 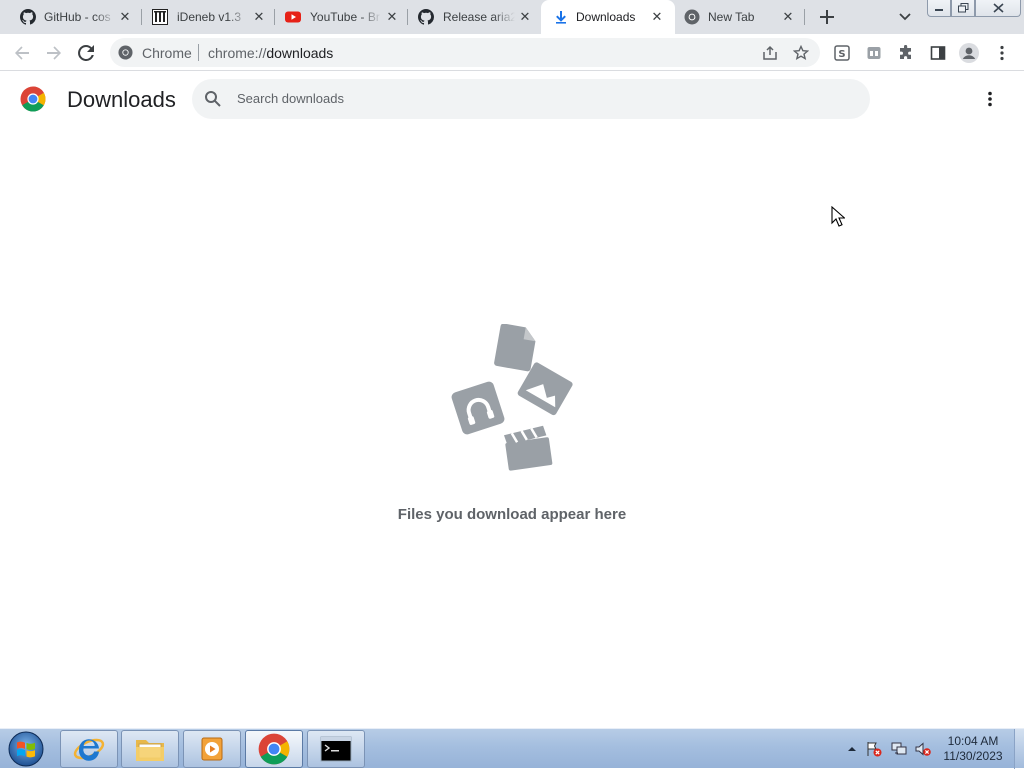 I want to click on empty-downloads-illustration, so click(x=512, y=397).